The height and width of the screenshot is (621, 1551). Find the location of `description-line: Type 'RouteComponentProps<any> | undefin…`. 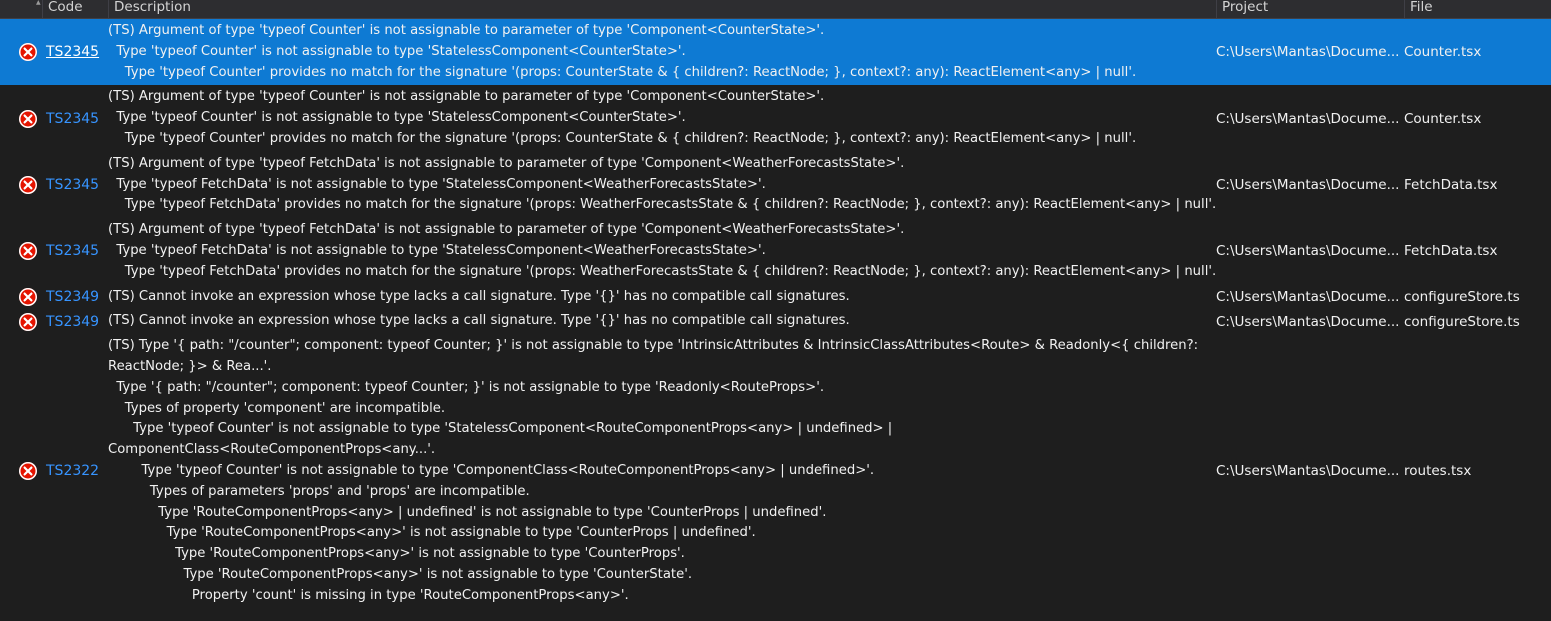

description-line: Type 'RouteComponentProps<any> | undefin… is located at coordinates (467, 512).